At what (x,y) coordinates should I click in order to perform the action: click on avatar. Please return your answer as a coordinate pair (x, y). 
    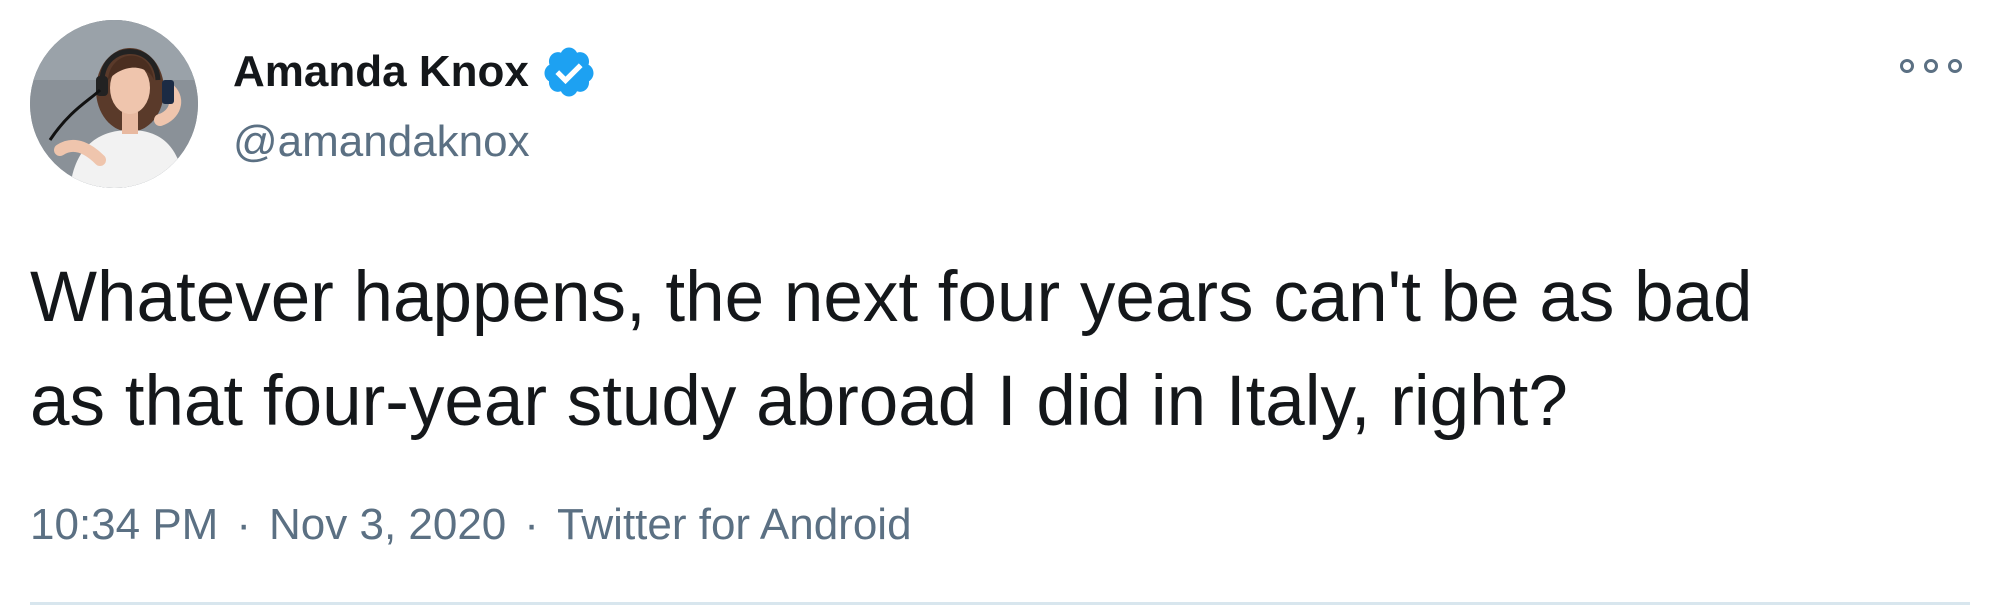
    Looking at the image, I should click on (114, 104).